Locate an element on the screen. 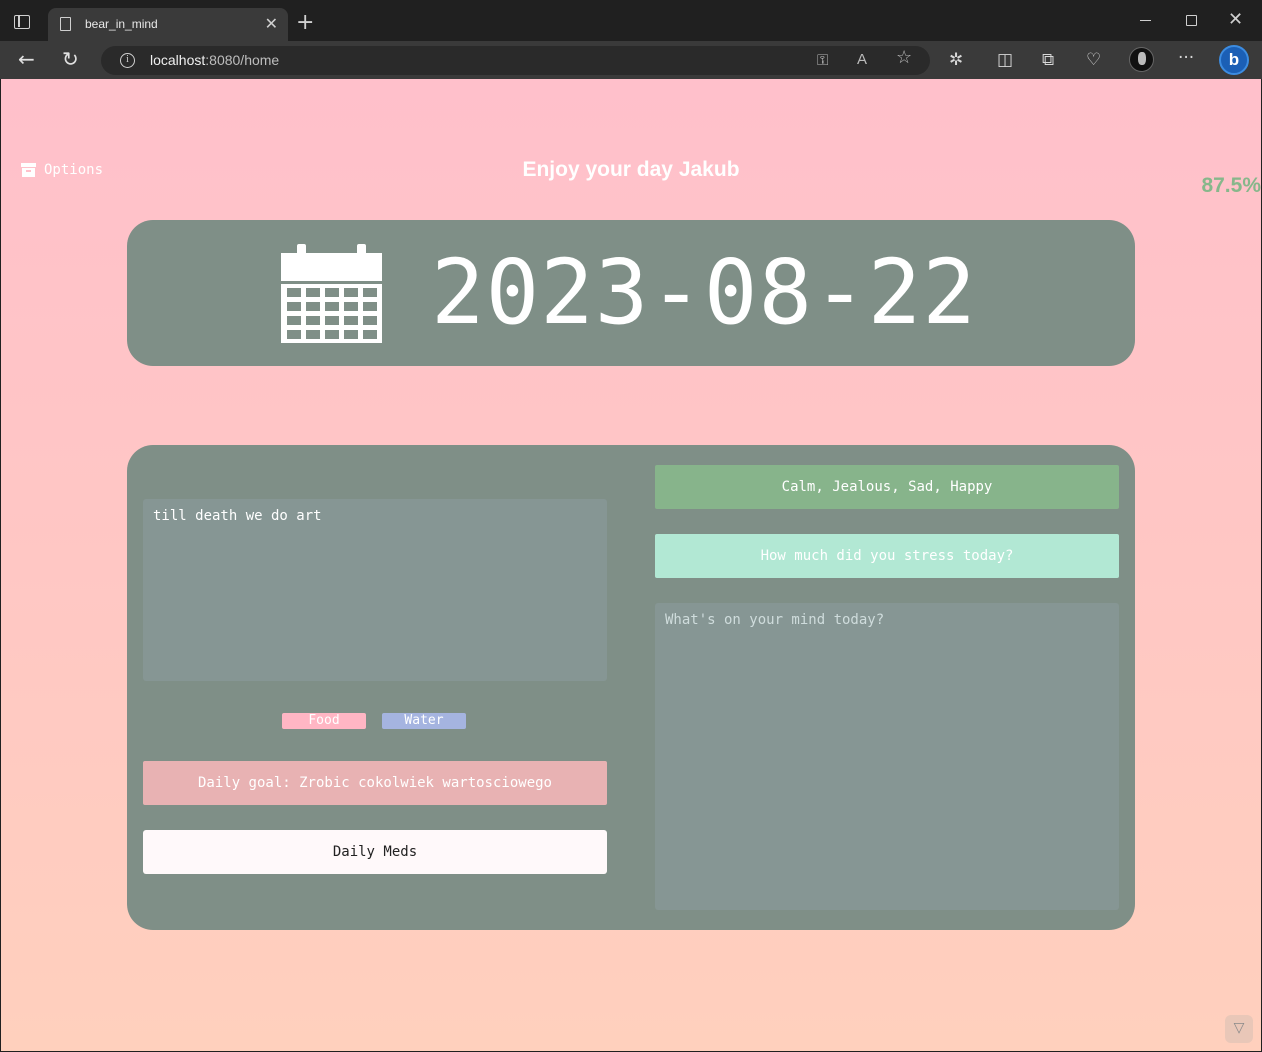  bing-icon: b is located at coordinates (1234, 60).